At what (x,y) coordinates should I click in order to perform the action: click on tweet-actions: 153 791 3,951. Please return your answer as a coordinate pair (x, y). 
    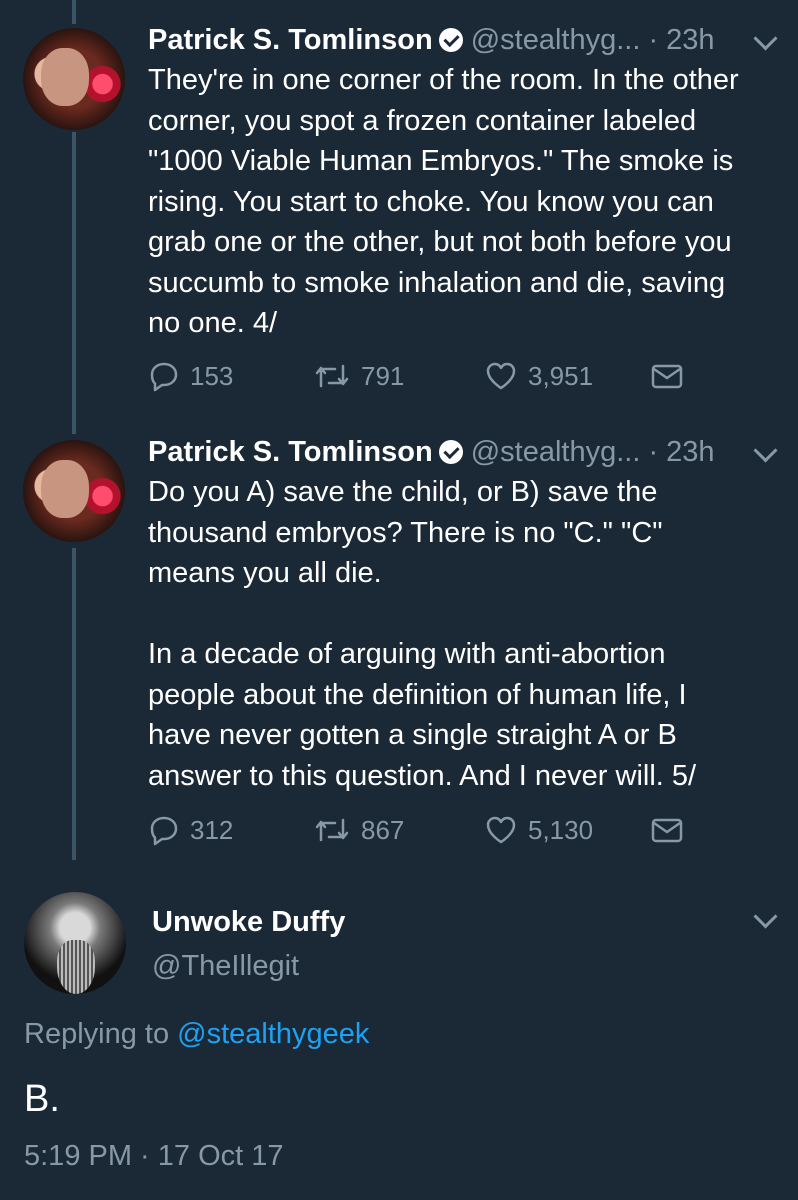
    Looking at the image, I should click on (428, 376).